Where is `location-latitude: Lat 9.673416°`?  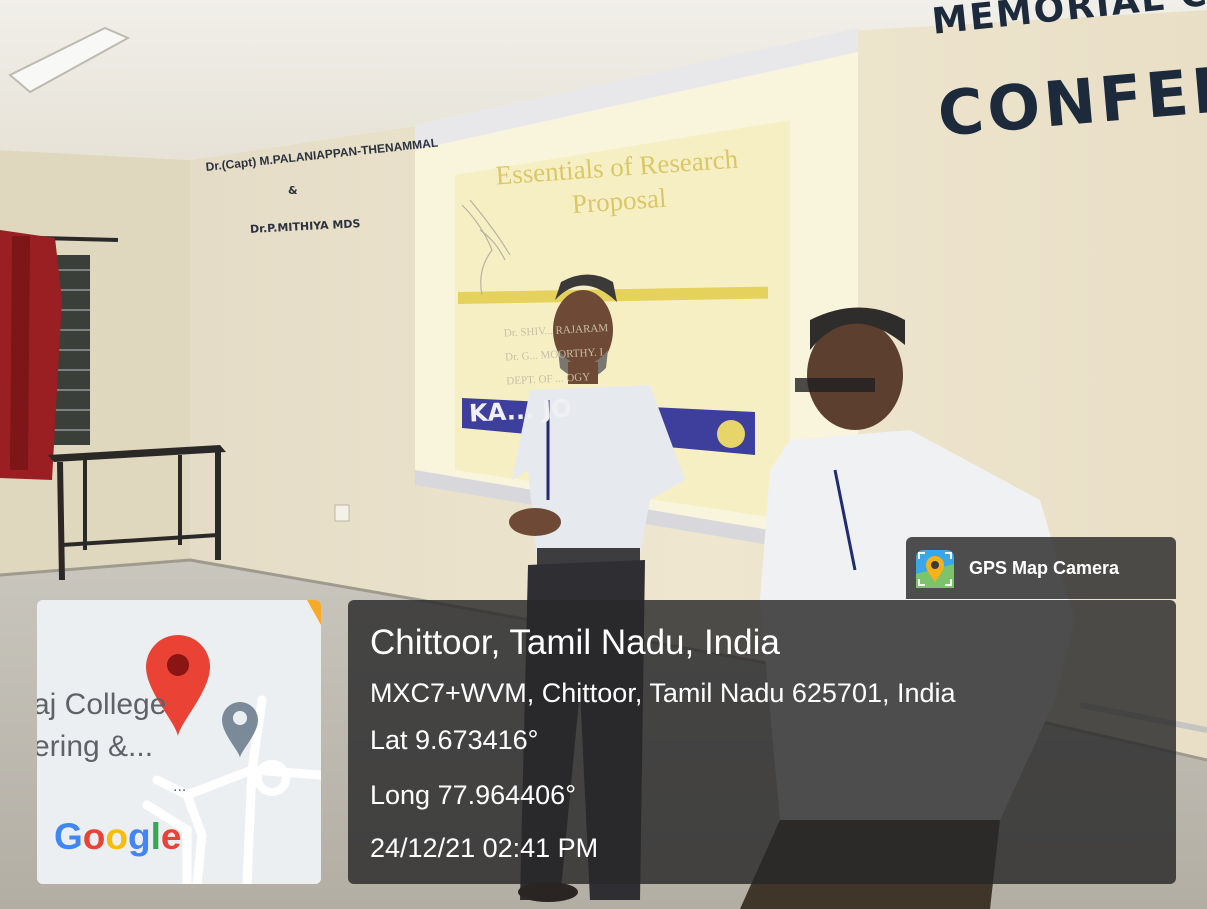
location-latitude: Lat 9.673416° is located at coordinates (454, 740).